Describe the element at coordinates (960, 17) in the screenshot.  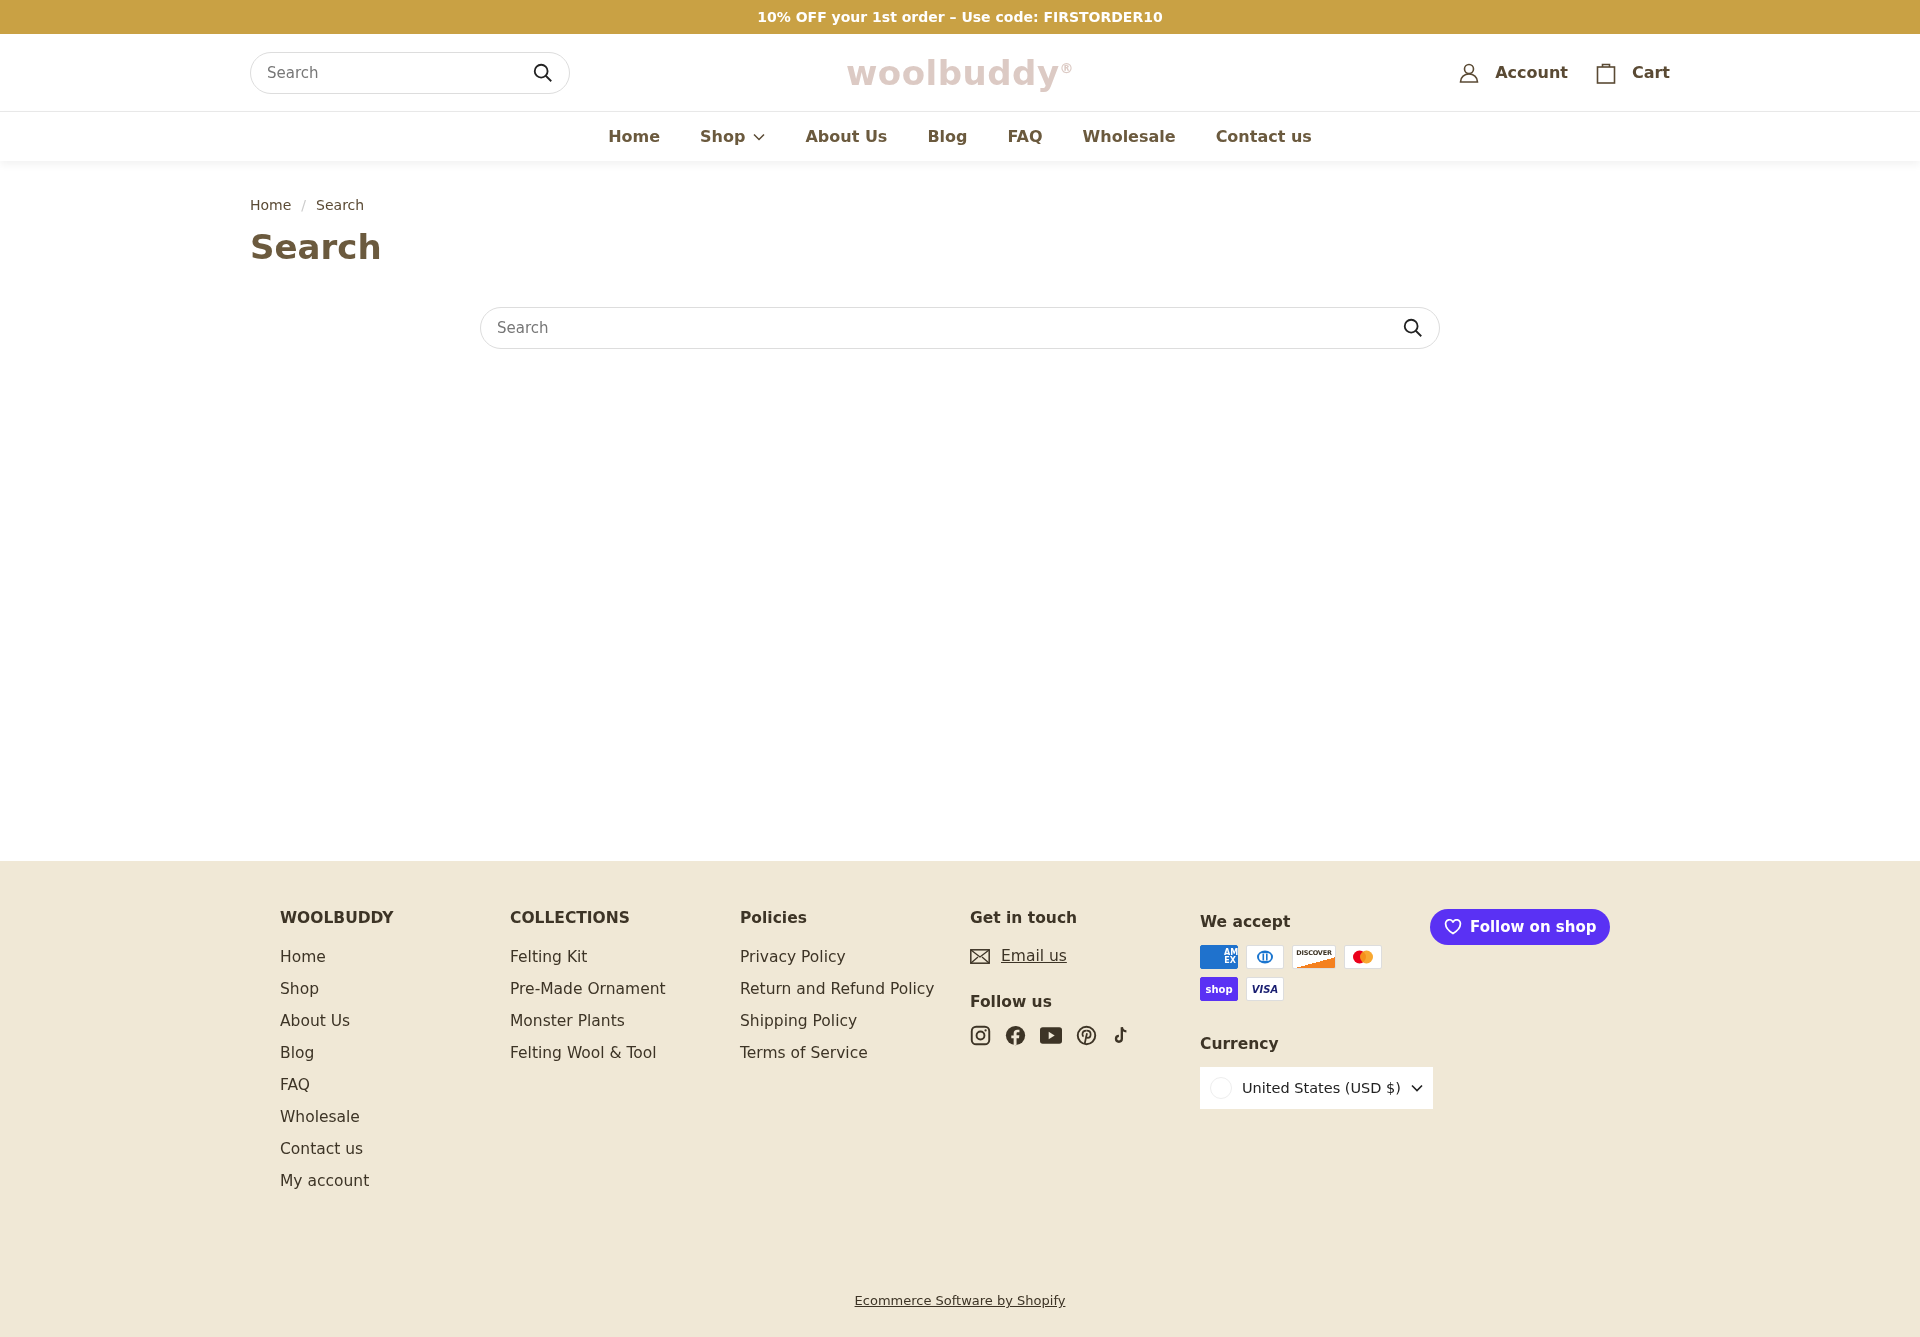
I see `announcement-text: 10% OFF your 1st order – Use code: FIRSTORDER10` at that location.